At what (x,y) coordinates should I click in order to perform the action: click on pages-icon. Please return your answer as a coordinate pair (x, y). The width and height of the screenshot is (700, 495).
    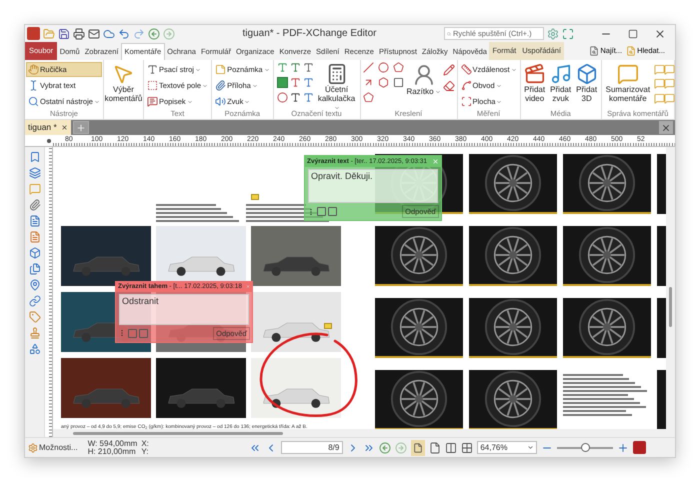
    Looking at the image, I should click on (34, 269).